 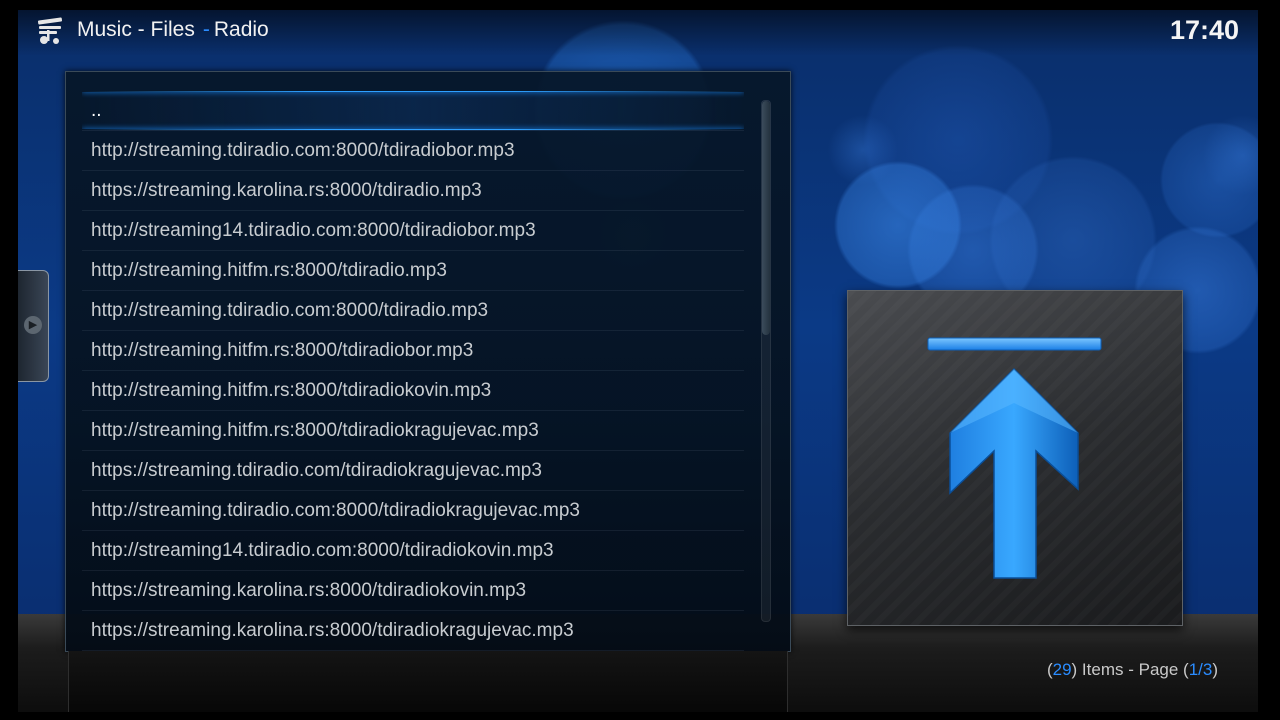 What do you see at coordinates (1062, 669) in the screenshot?
I see `item-count: 29` at bounding box center [1062, 669].